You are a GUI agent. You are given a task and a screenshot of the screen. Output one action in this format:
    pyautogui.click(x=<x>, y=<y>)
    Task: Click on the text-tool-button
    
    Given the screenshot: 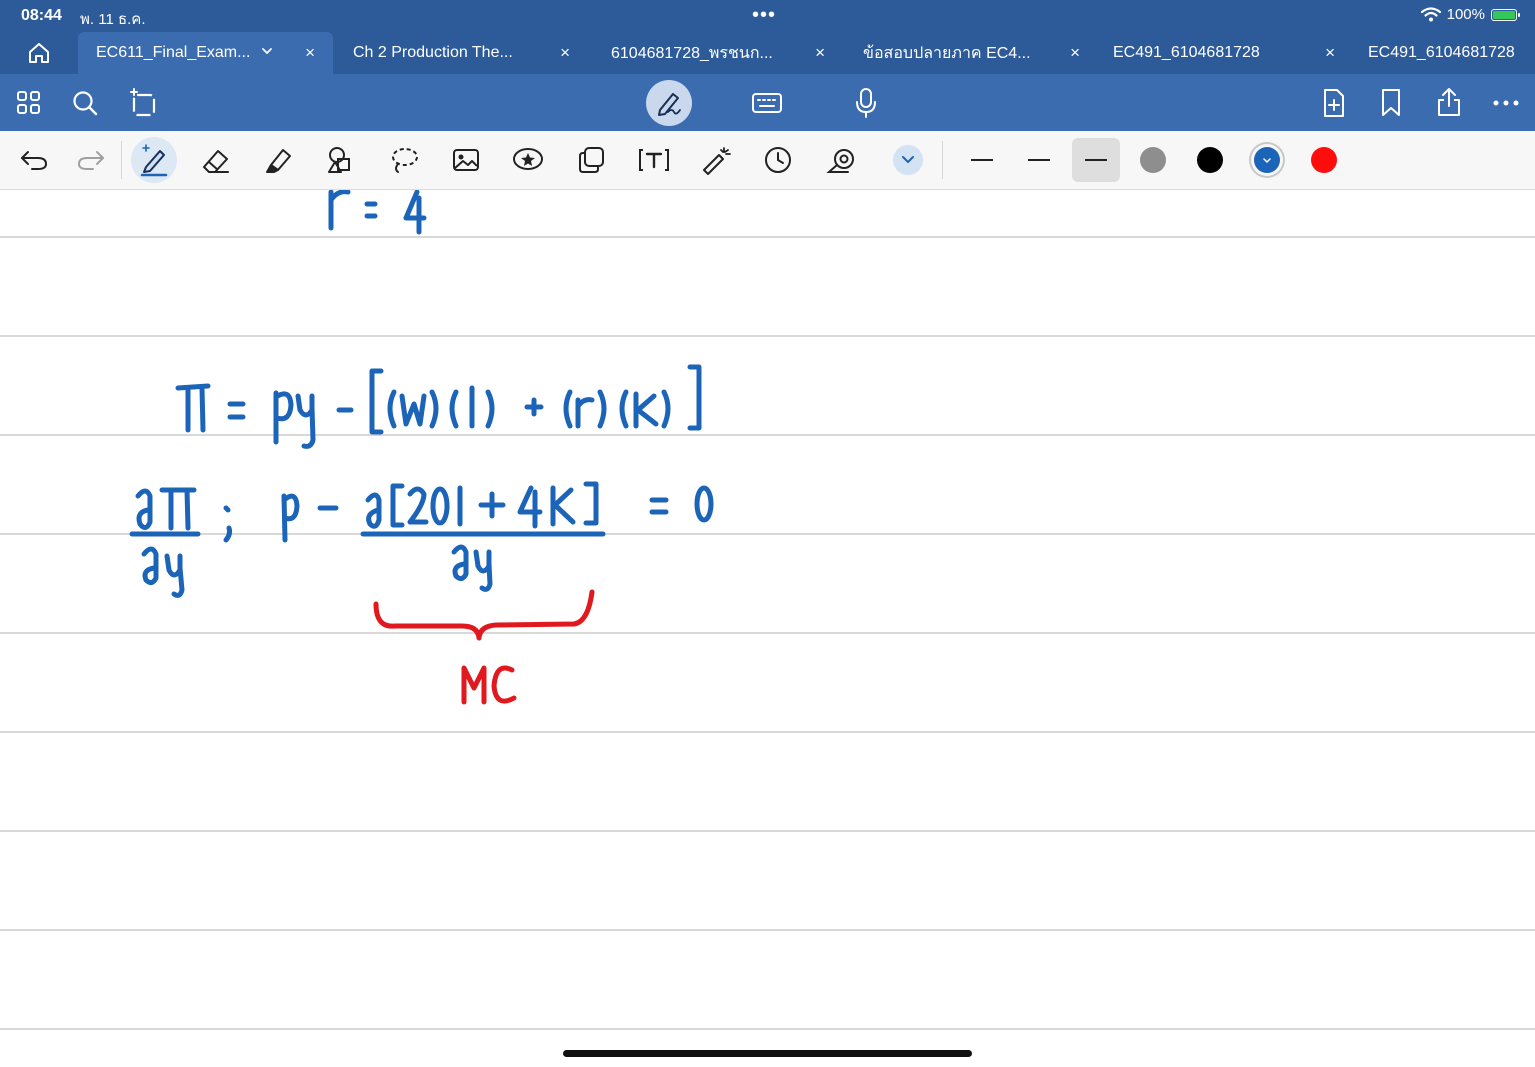 What is the action you would take?
    pyautogui.click(x=654, y=160)
    